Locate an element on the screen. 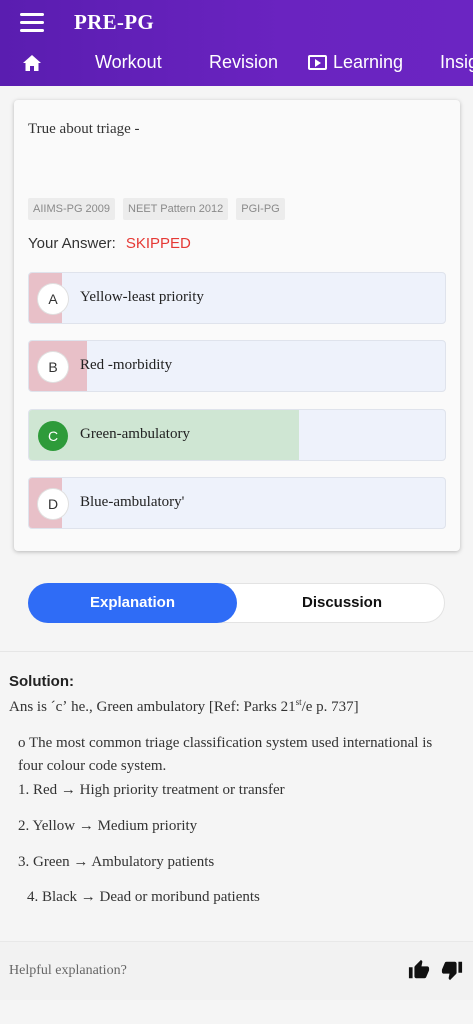 The height and width of the screenshot is (1024, 473). question-tags: AIIMS-PG 2009 NEET Pattern 2012 PGI-PG is located at coordinates (156, 209).